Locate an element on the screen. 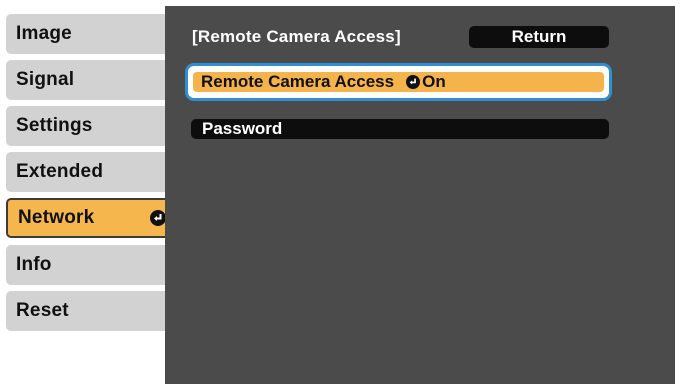 The image size is (682, 385). menu-item-label: Reset is located at coordinates (42, 310).